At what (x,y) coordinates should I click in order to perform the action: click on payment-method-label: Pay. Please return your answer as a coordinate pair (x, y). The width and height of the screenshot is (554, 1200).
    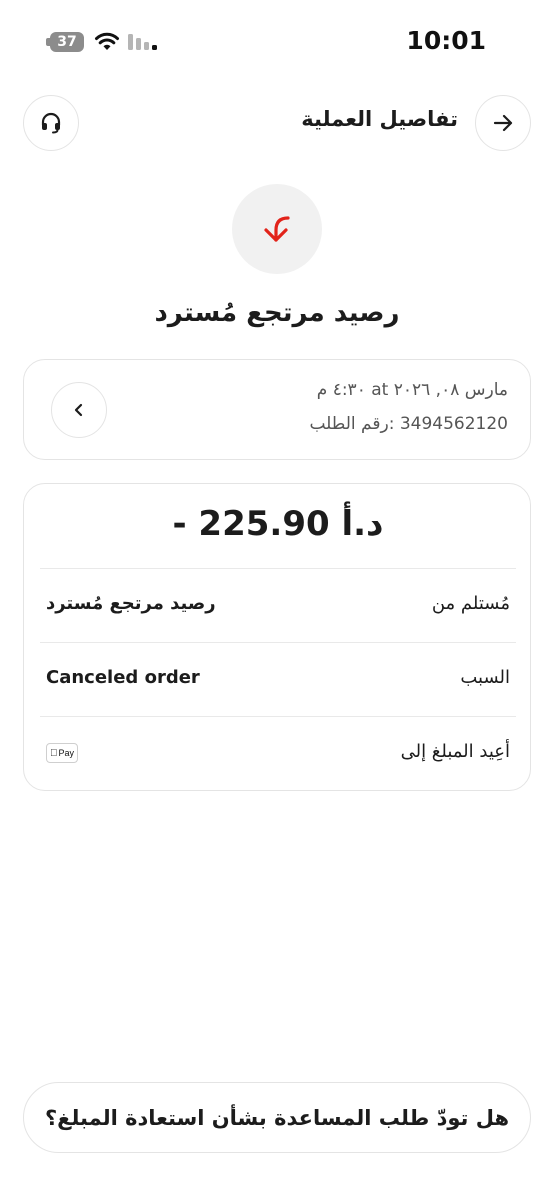
    Looking at the image, I should click on (64, 753).